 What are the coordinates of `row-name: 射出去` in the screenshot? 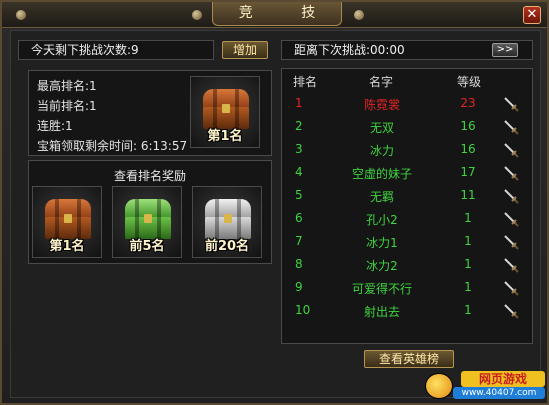 It's located at (381, 312).